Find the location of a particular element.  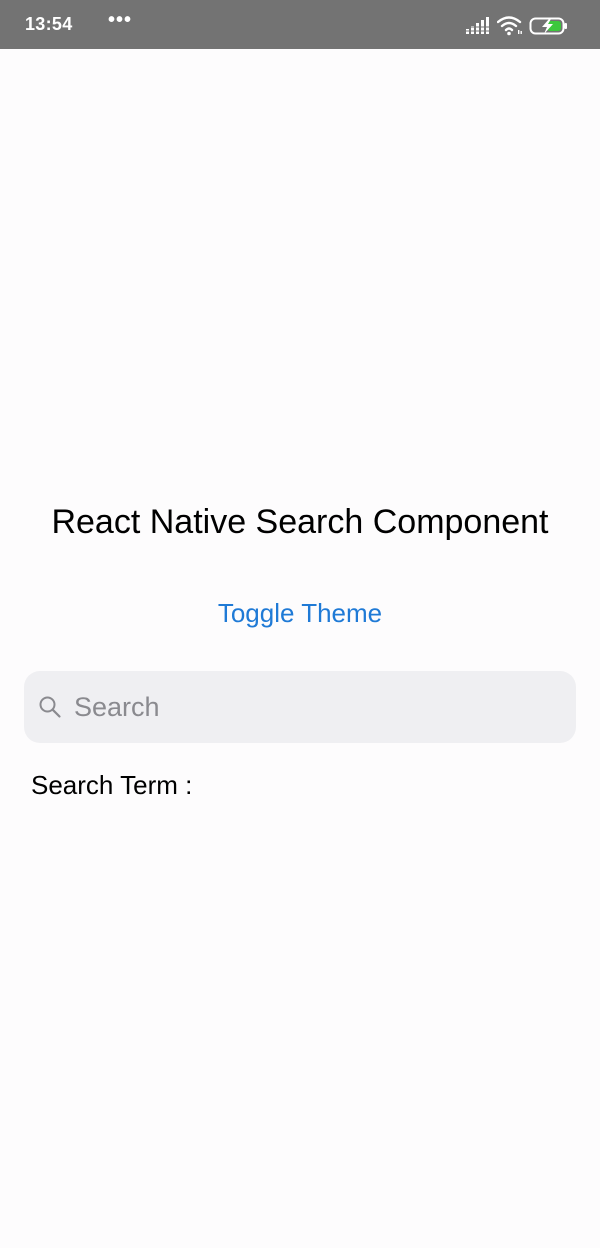

status-time: 13:54 is located at coordinates (49, 24).